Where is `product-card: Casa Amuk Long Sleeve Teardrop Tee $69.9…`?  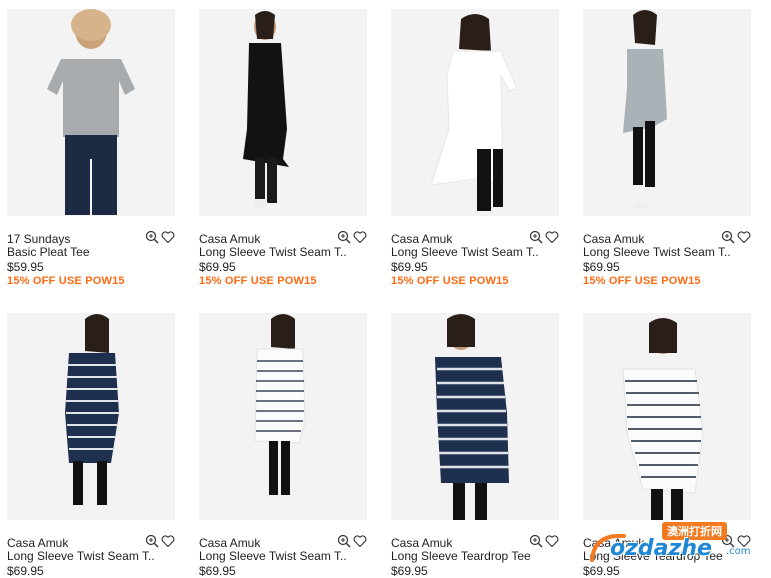
product-card: Casa Amuk Long Sleeve Teardrop Tee $69.9… is located at coordinates (475, 445).